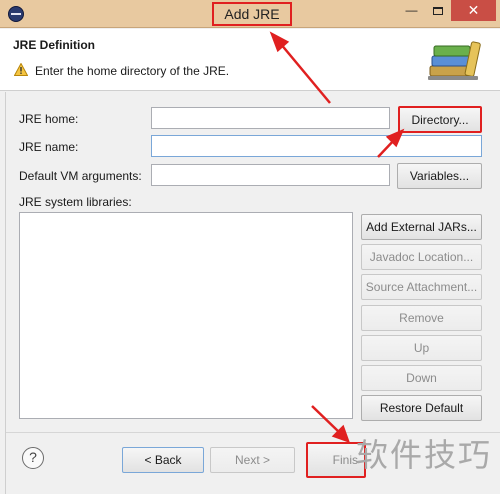 This screenshot has height=494, width=500. What do you see at coordinates (421, 378) in the screenshot?
I see `down-button: Down` at bounding box center [421, 378].